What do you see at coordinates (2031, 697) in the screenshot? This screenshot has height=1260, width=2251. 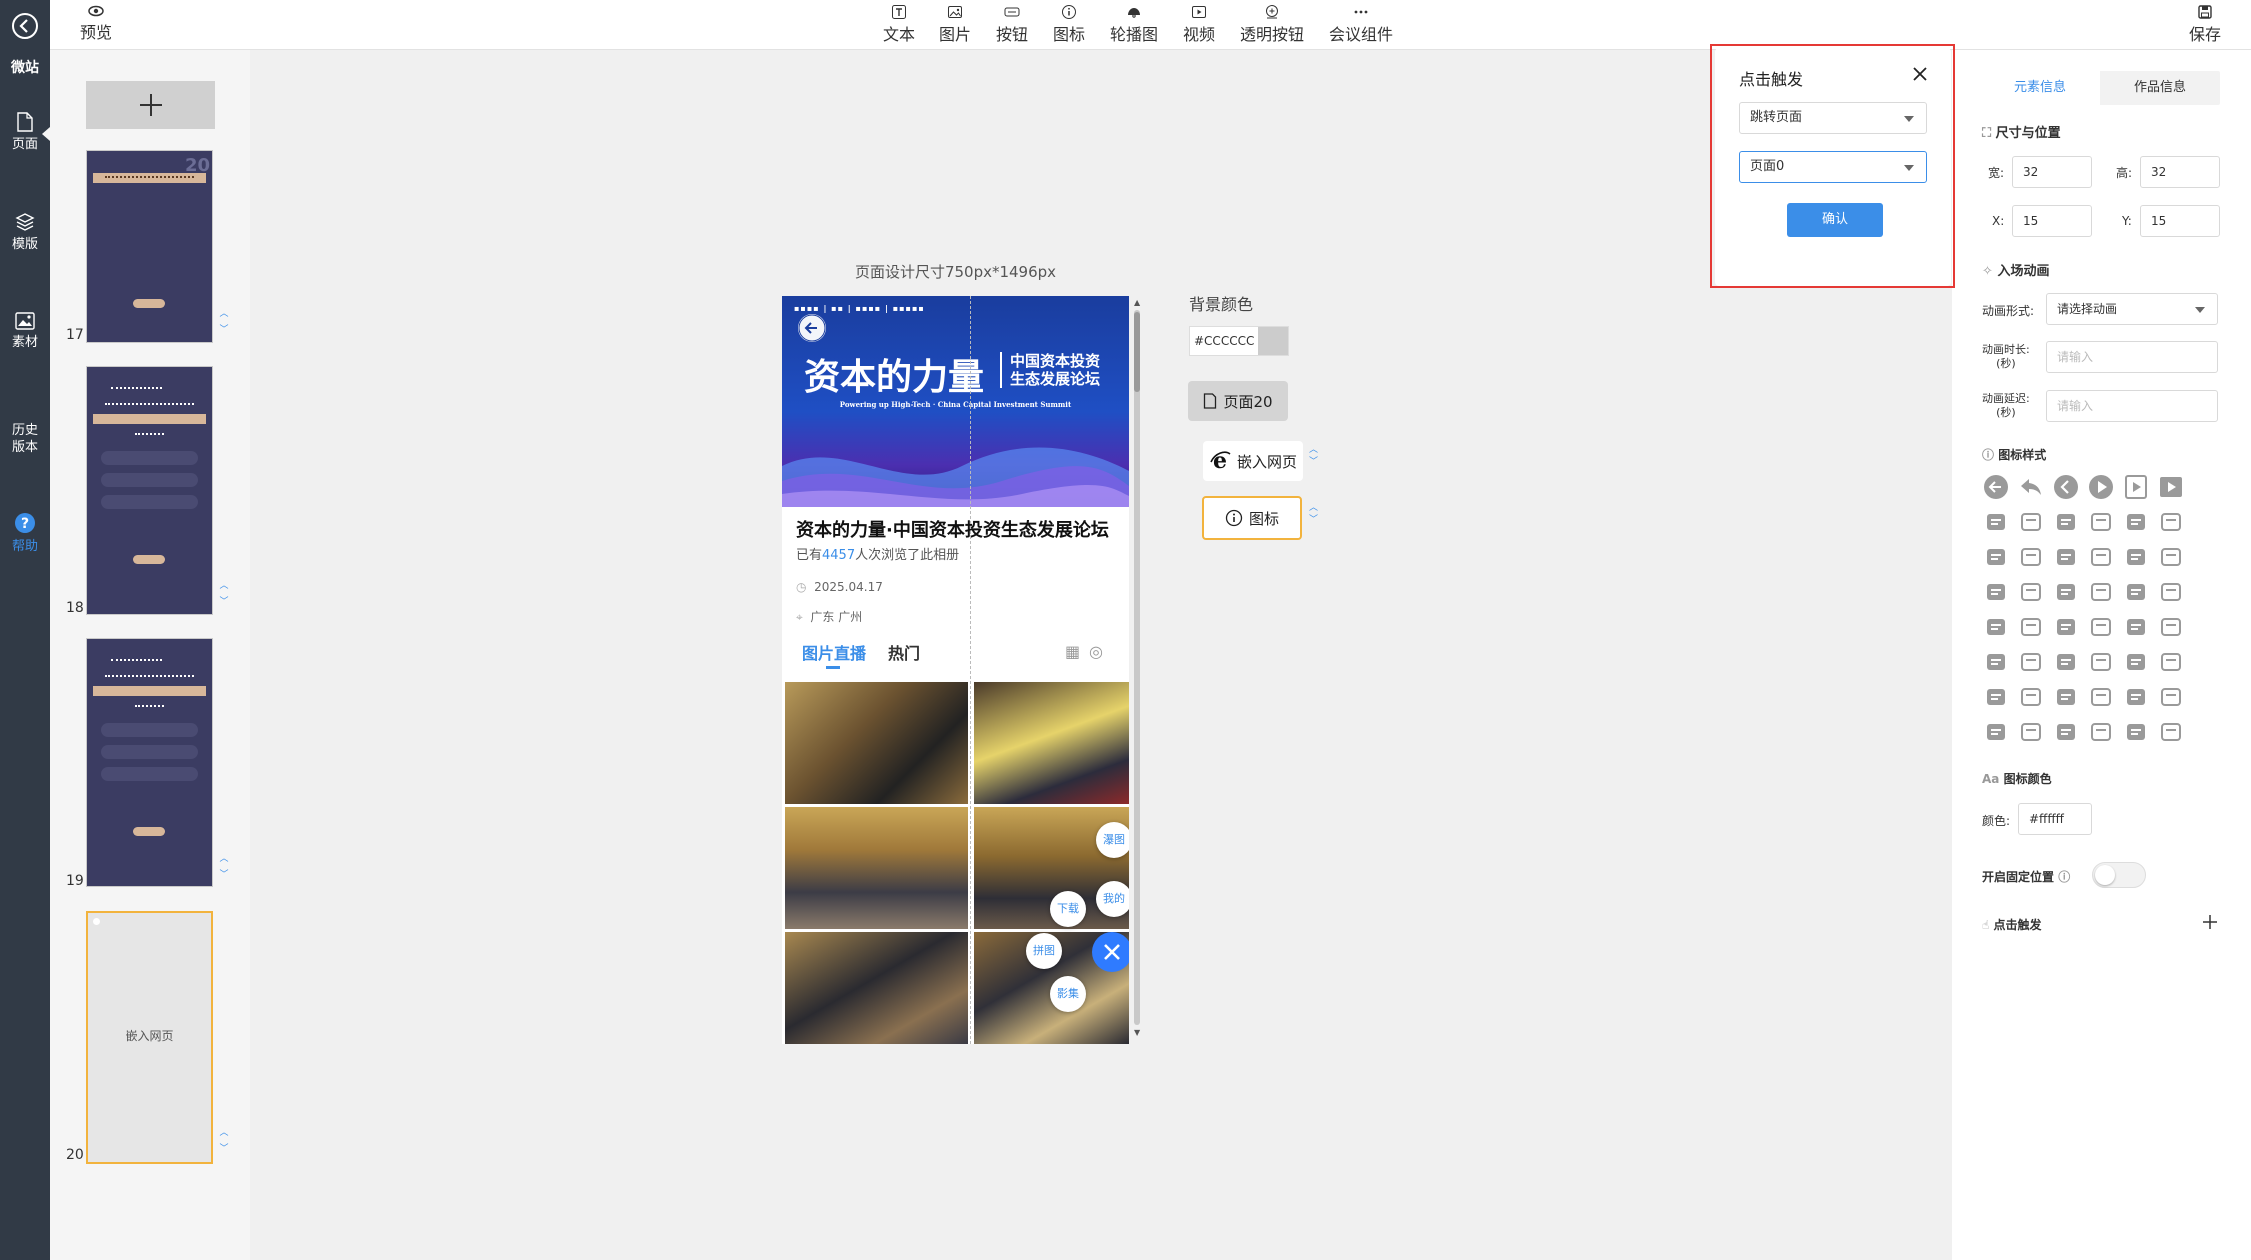 I see `phone-outline-icon` at bounding box center [2031, 697].